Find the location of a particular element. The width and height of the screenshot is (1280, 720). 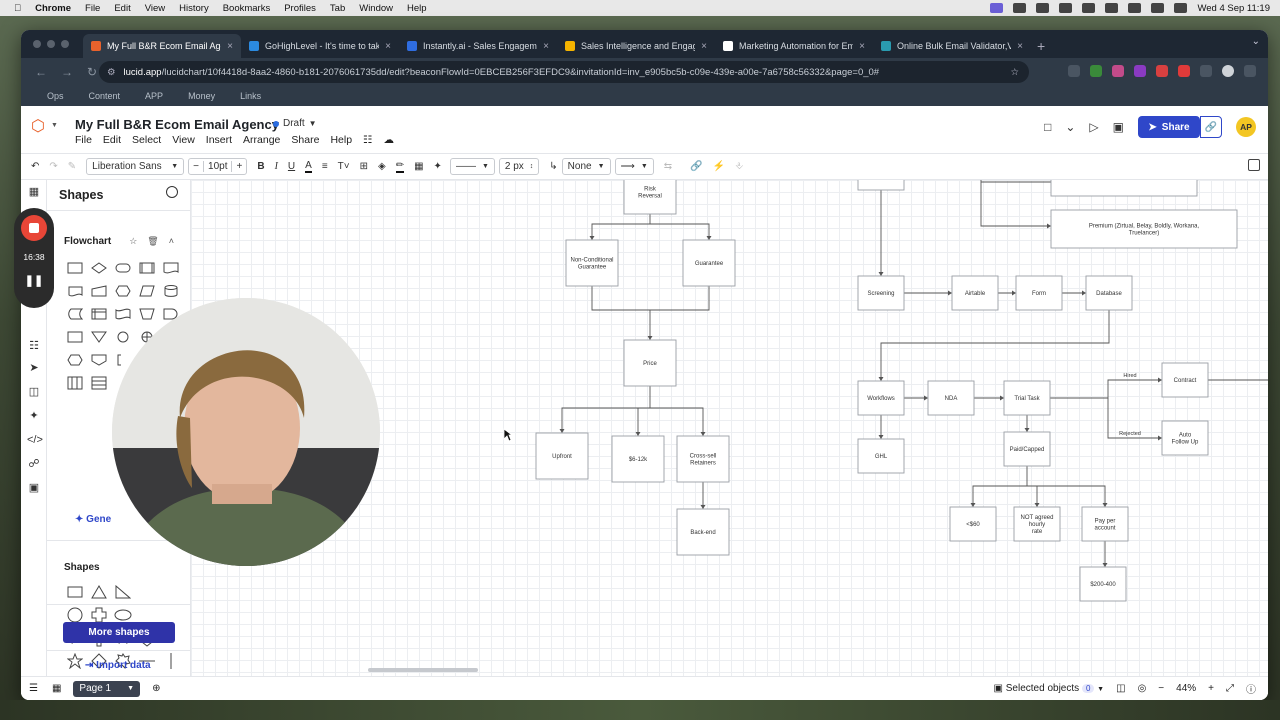

shapes-panel-icon: ▦ is located at coordinates (34, 192).